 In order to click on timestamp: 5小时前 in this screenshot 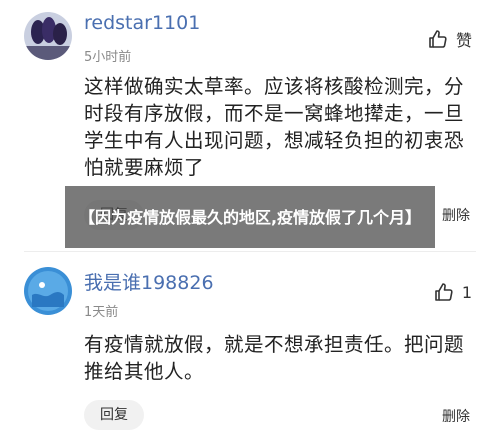, I will do `click(108, 57)`.